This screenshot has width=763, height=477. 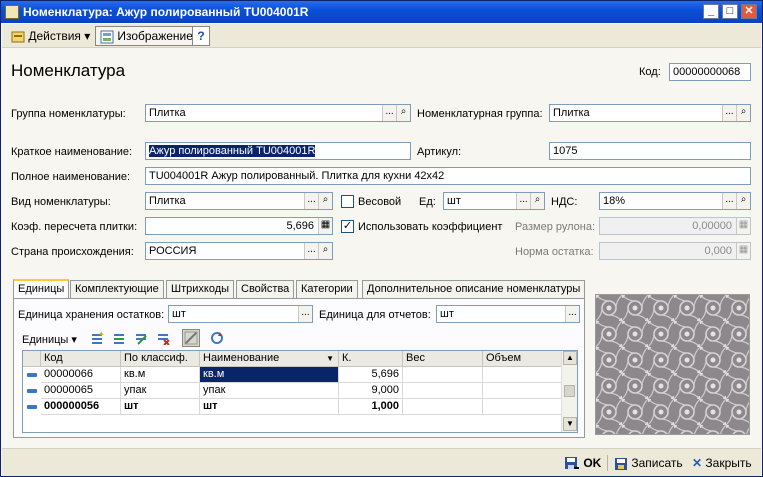 I want to click on group-search-icon: ⌕, so click(x=403, y=113).